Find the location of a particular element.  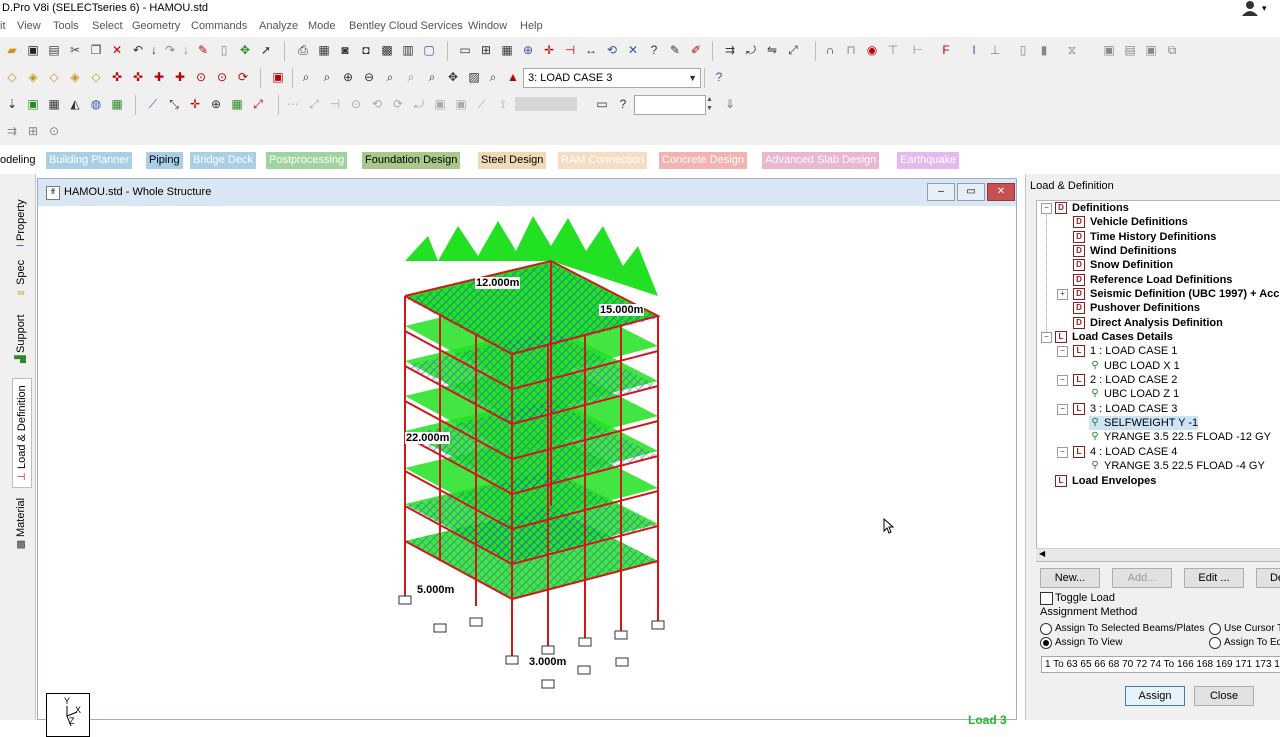

tree-load-item: ⚲ UBC LOAD Z 1 is located at coordinates (1134, 394).